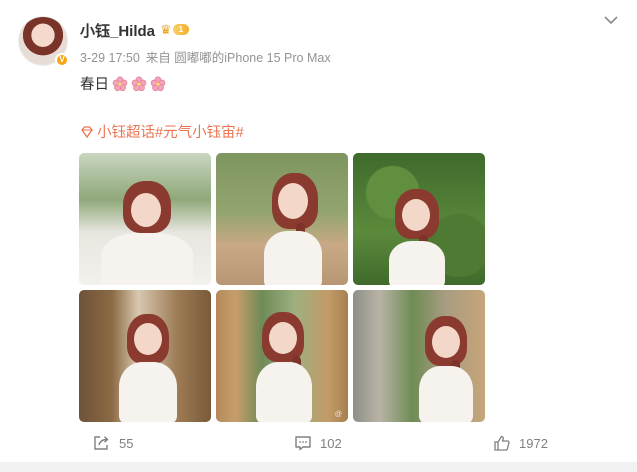 The height and width of the screenshot is (472, 637). I want to click on topic-link: 小钰超话#元气小钰宙#, so click(162, 131).